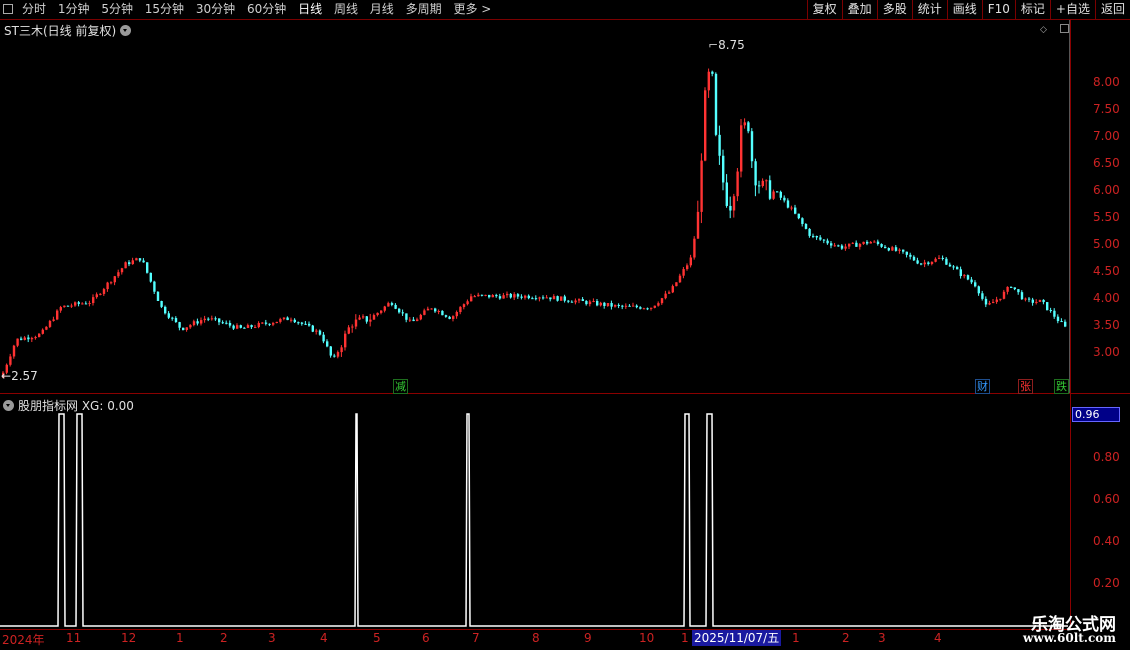  What do you see at coordinates (824, 9) in the screenshot?
I see `adjust-button: 复权` at bounding box center [824, 9].